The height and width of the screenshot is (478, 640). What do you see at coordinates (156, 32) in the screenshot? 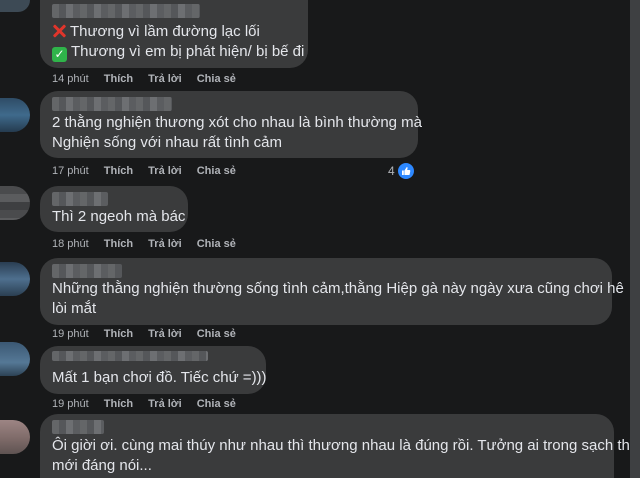
I see `comment-line: Thương vì lầm đường lạc lối` at bounding box center [156, 32].